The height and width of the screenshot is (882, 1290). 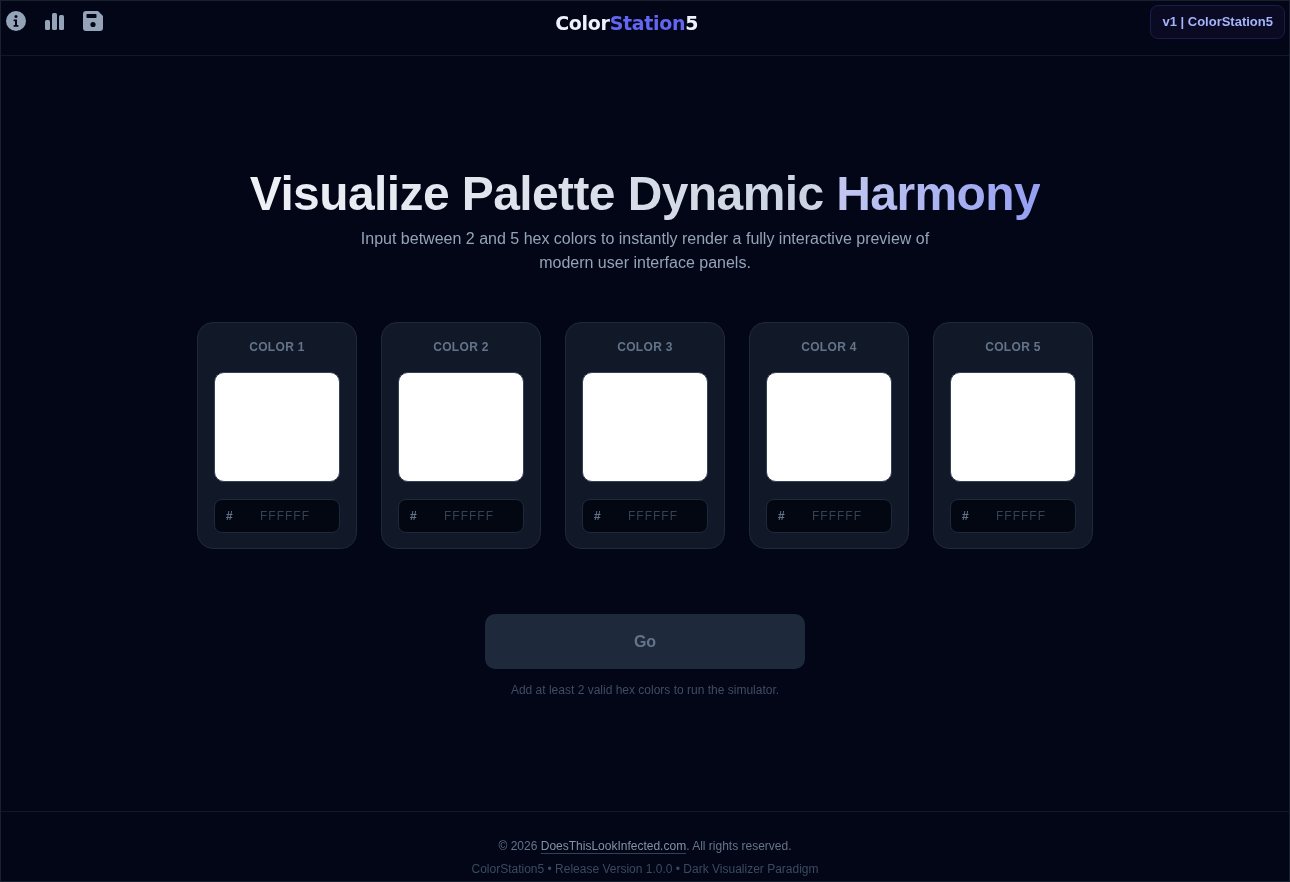 What do you see at coordinates (1013, 347) in the screenshot?
I see `color-label: COLOR 5` at bounding box center [1013, 347].